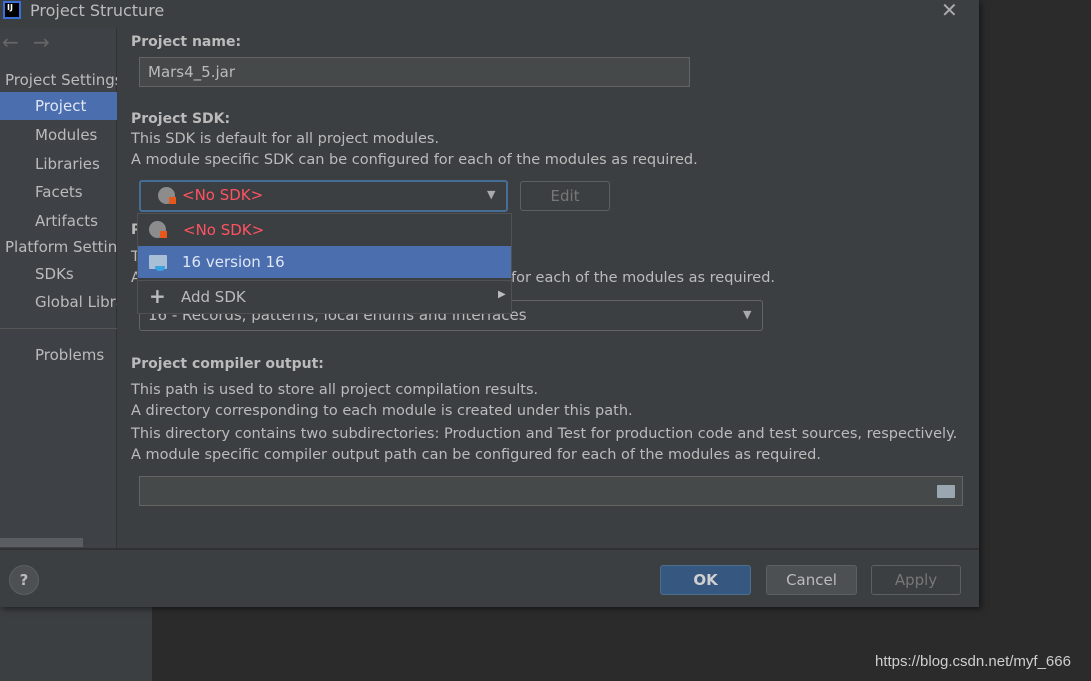 The width and height of the screenshot is (1091, 681). I want to click on edit-sdk-button: Edit, so click(565, 196).